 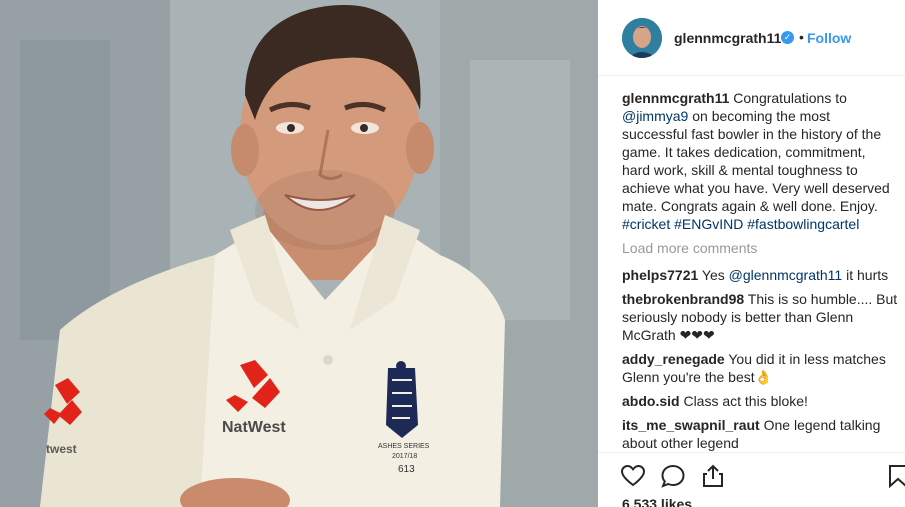 I want to click on comment-username: addy_renegade, so click(x=673, y=359).